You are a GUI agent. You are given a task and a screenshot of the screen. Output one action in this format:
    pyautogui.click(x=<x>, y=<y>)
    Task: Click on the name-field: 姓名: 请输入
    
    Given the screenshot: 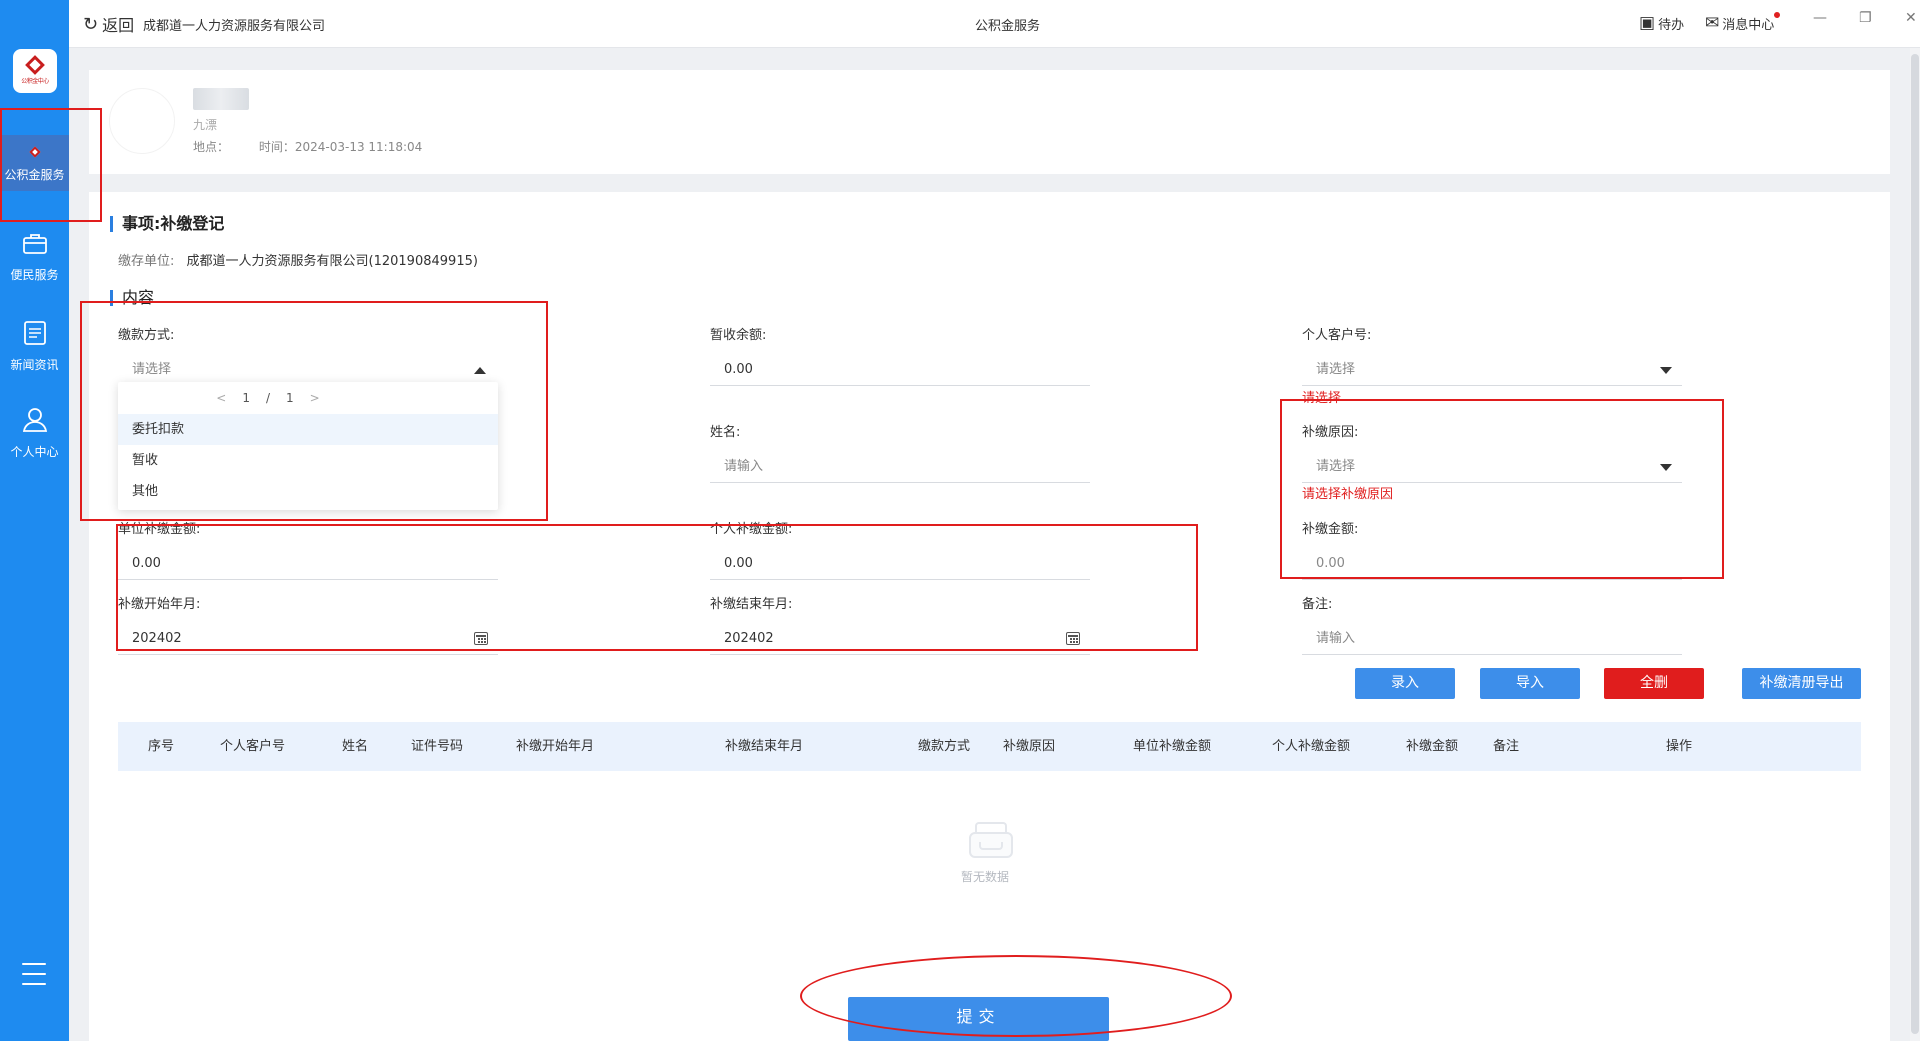 What is the action you would take?
    pyautogui.click(x=900, y=452)
    